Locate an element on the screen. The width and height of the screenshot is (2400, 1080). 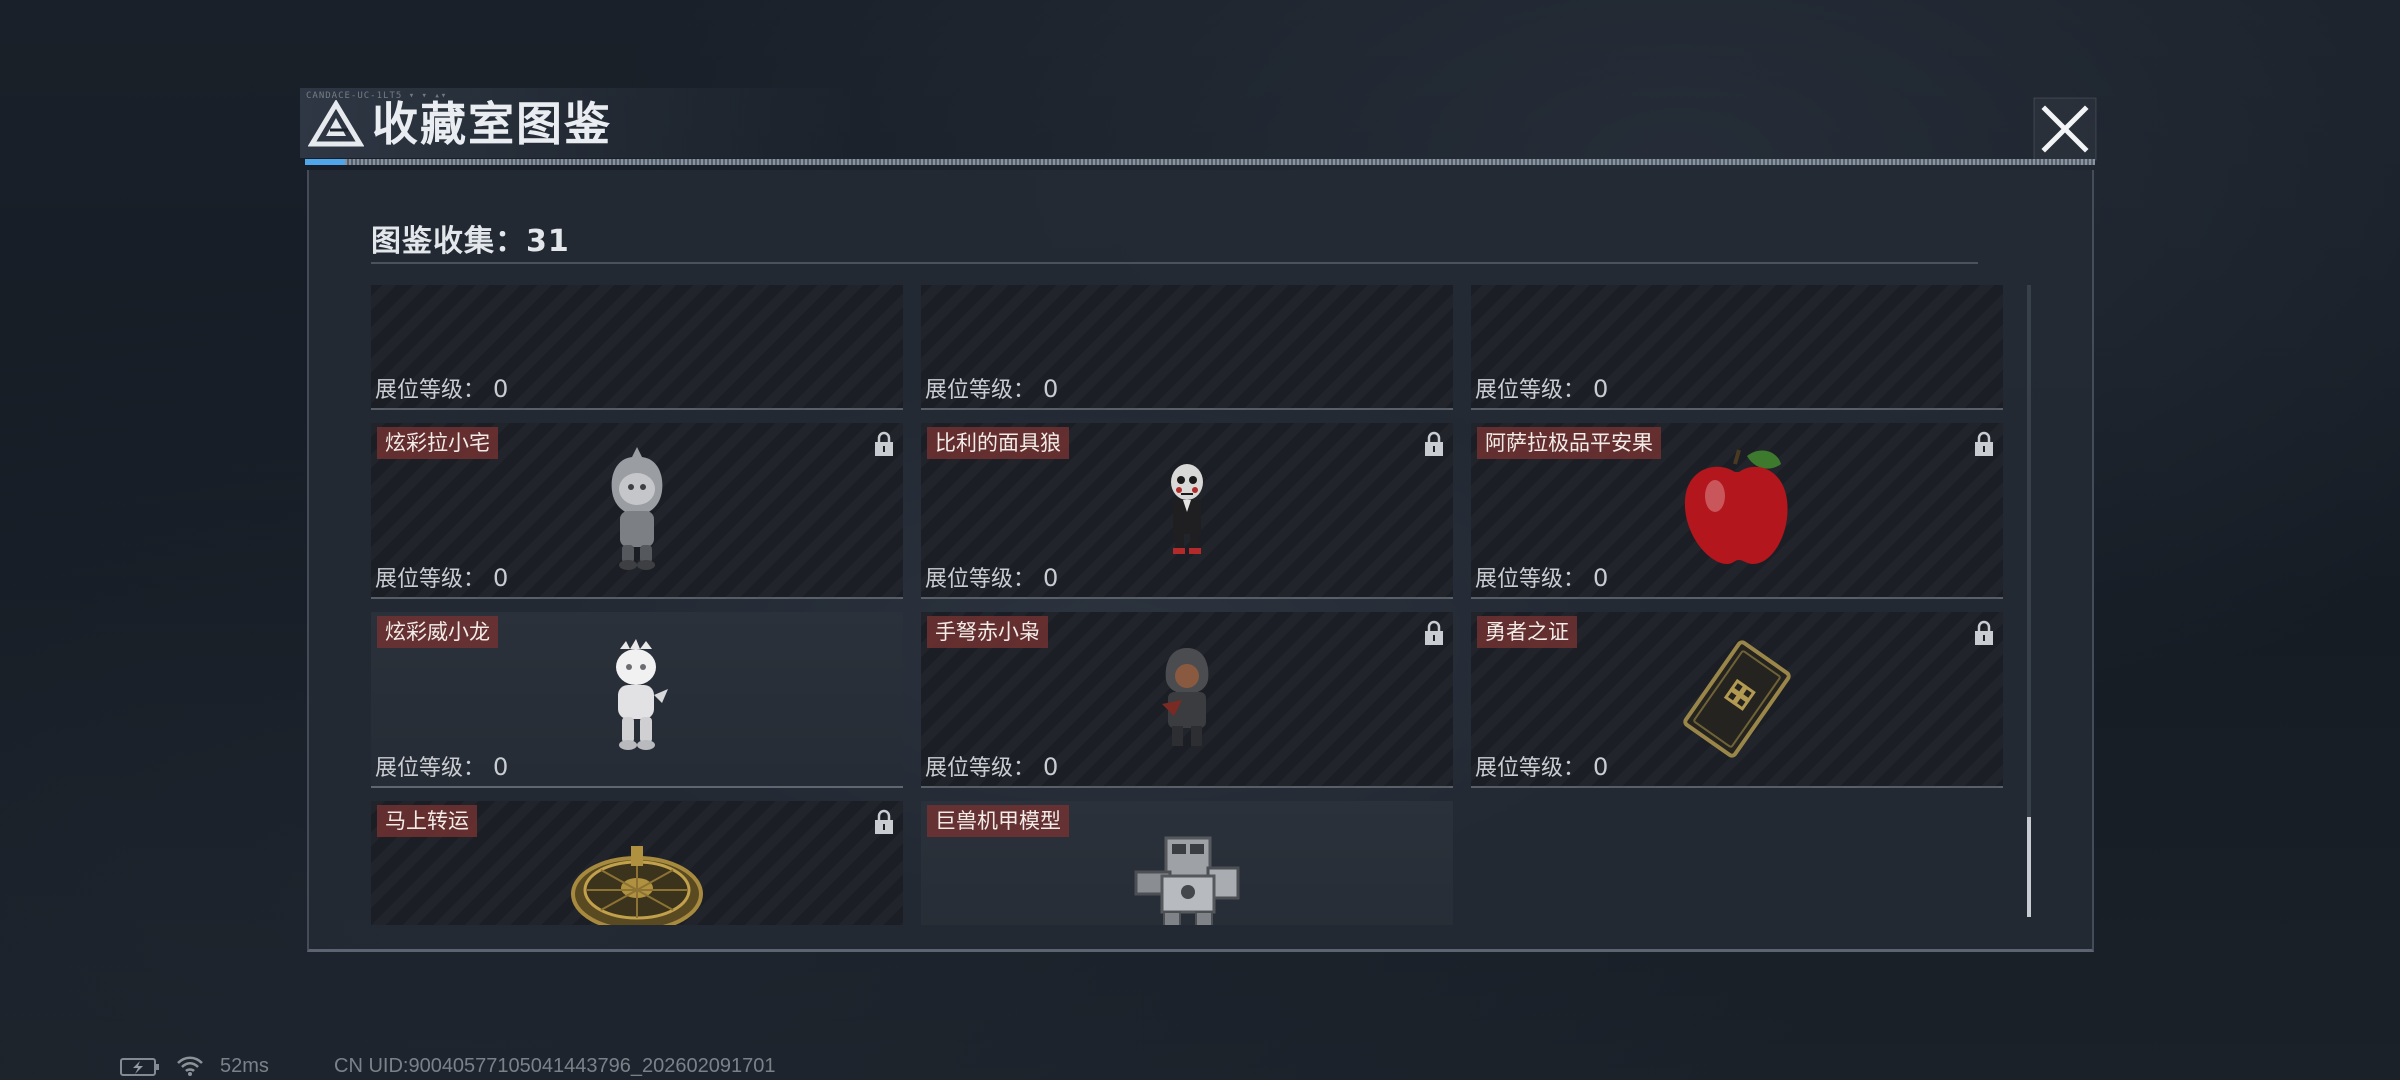
badge-card-icon is located at coordinates (1737, 699).